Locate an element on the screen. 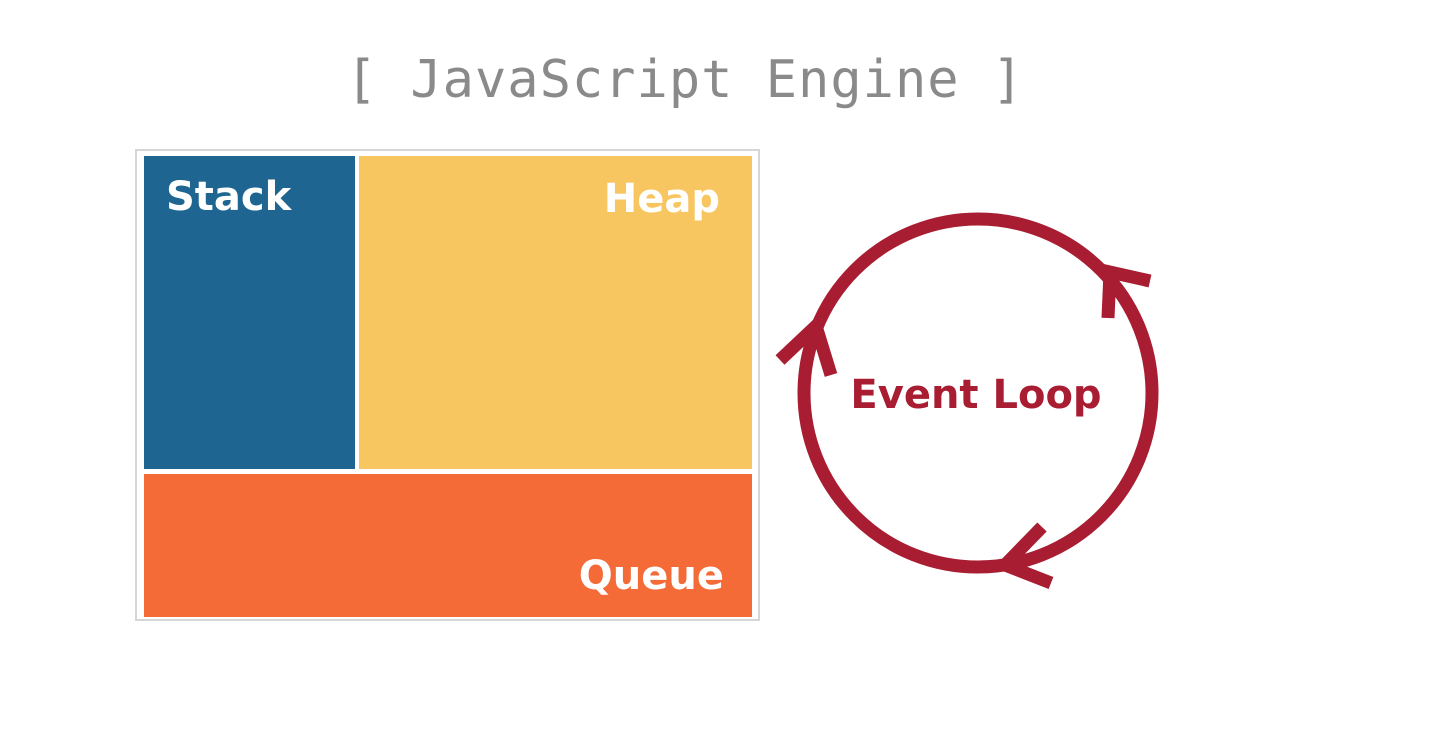 Image resolution: width=1448 pixels, height=736 pixels. diagram-title: [ JavaScript Engine ] is located at coordinates (685, 80).